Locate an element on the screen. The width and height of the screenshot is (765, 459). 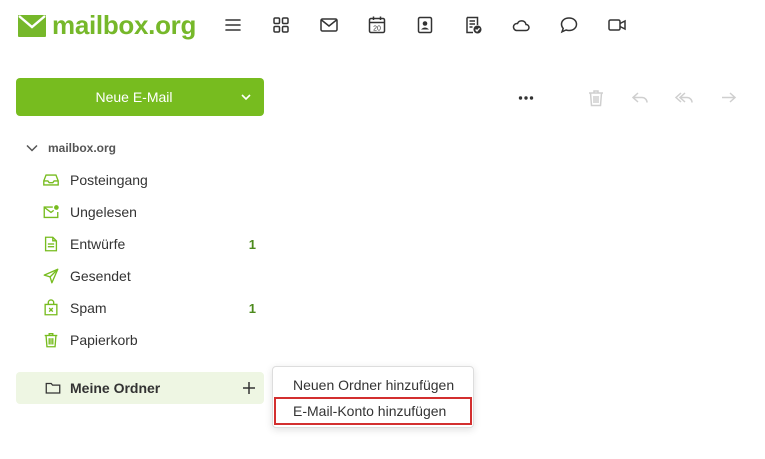
forward-icon is located at coordinates (728, 98).